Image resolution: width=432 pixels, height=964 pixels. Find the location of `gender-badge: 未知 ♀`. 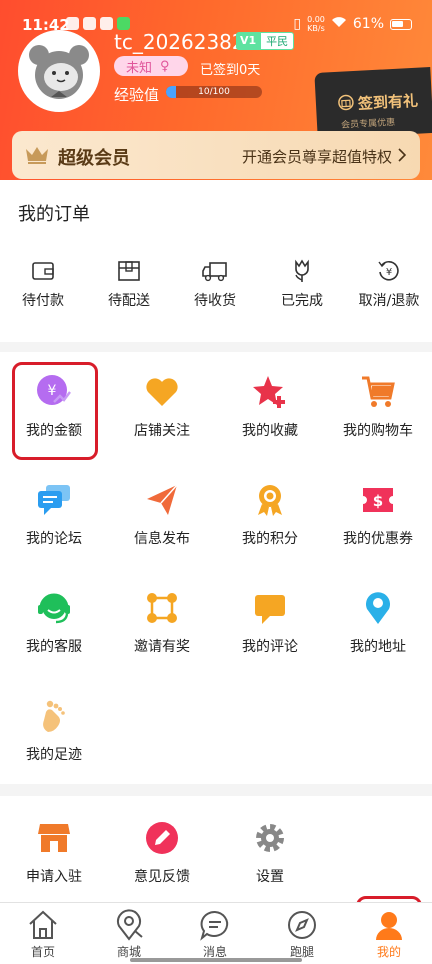

gender-badge: 未知 ♀ is located at coordinates (151, 66).